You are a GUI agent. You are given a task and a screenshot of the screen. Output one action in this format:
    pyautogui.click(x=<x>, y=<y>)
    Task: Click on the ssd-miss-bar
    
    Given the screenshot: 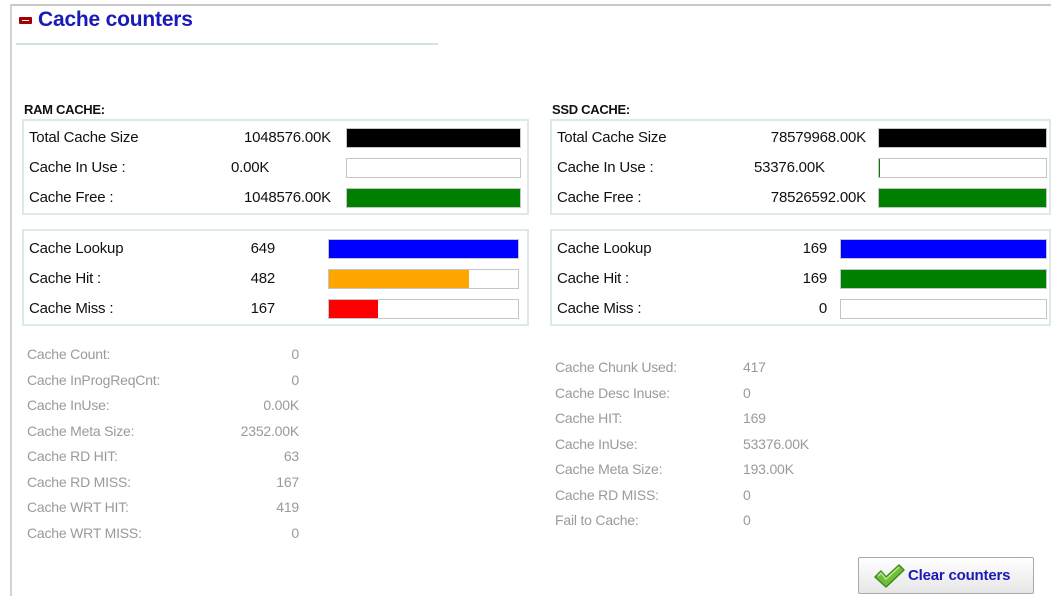 What is the action you would take?
    pyautogui.click(x=943, y=309)
    